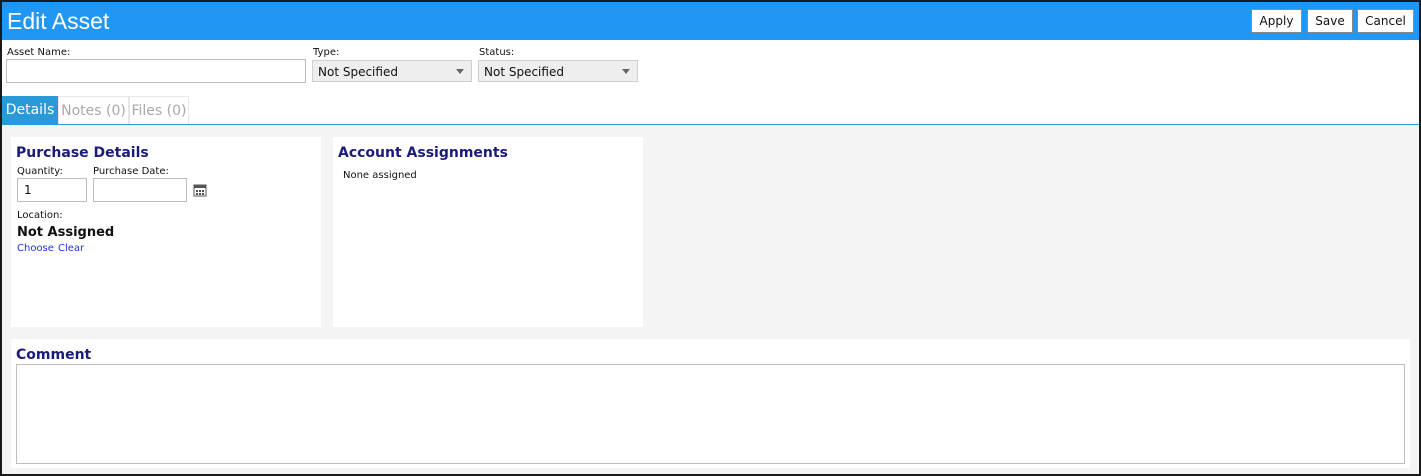 This screenshot has width=1421, height=476. I want to click on window-title: Edit Asset, so click(58, 21).